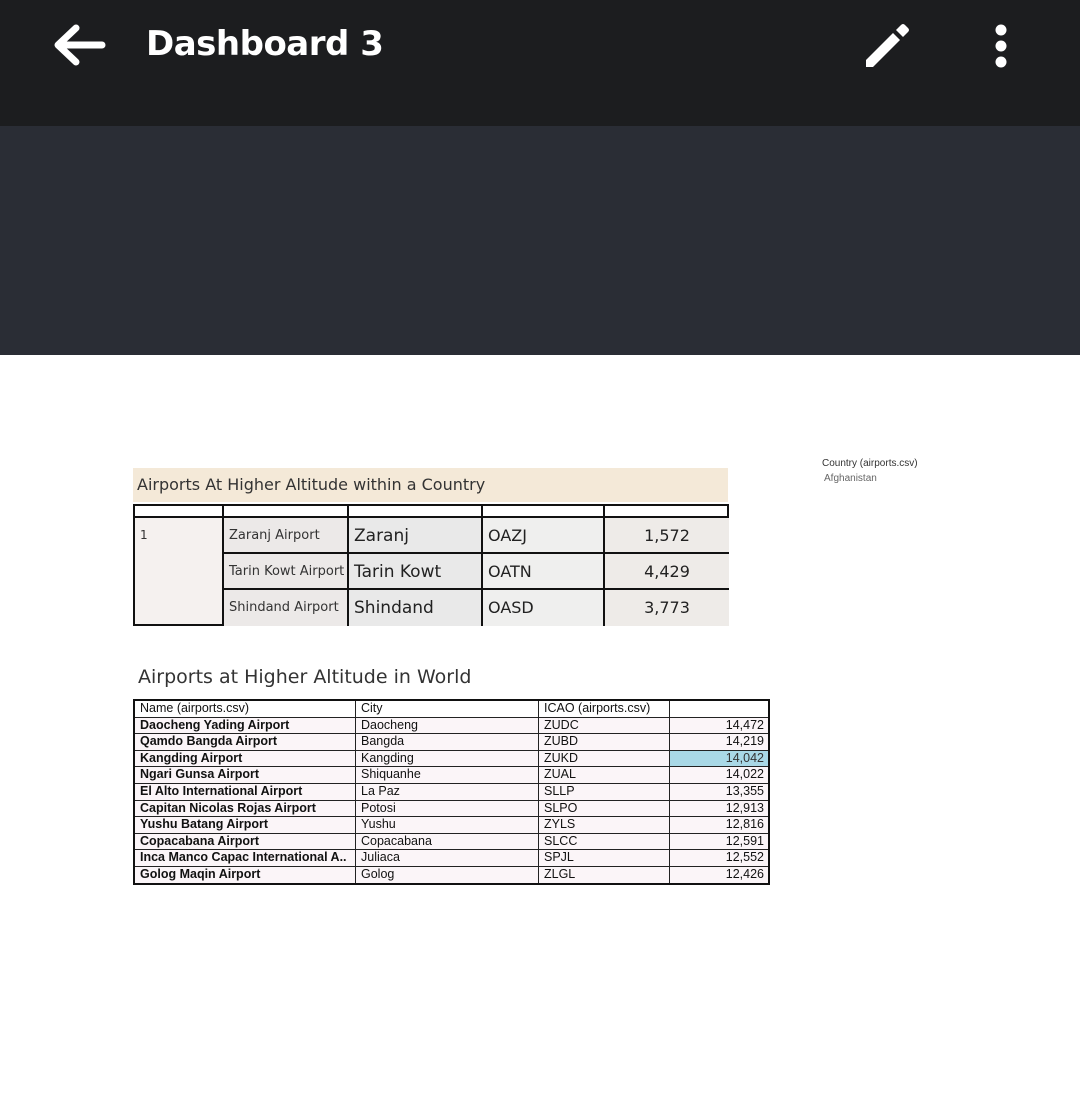 This screenshot has width=1080, height=1093. What do you see at coordinates (447, 742) in the screenshot?
I see `city: Bangda` at bounding box center [447, 742].